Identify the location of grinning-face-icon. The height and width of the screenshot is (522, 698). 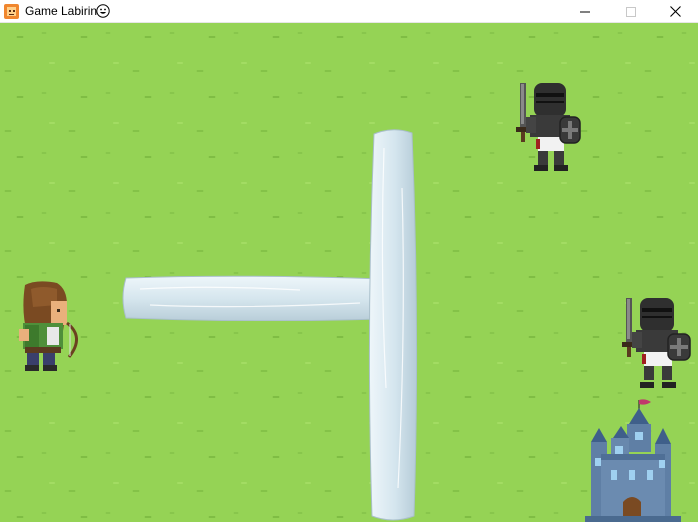
(103, 11).